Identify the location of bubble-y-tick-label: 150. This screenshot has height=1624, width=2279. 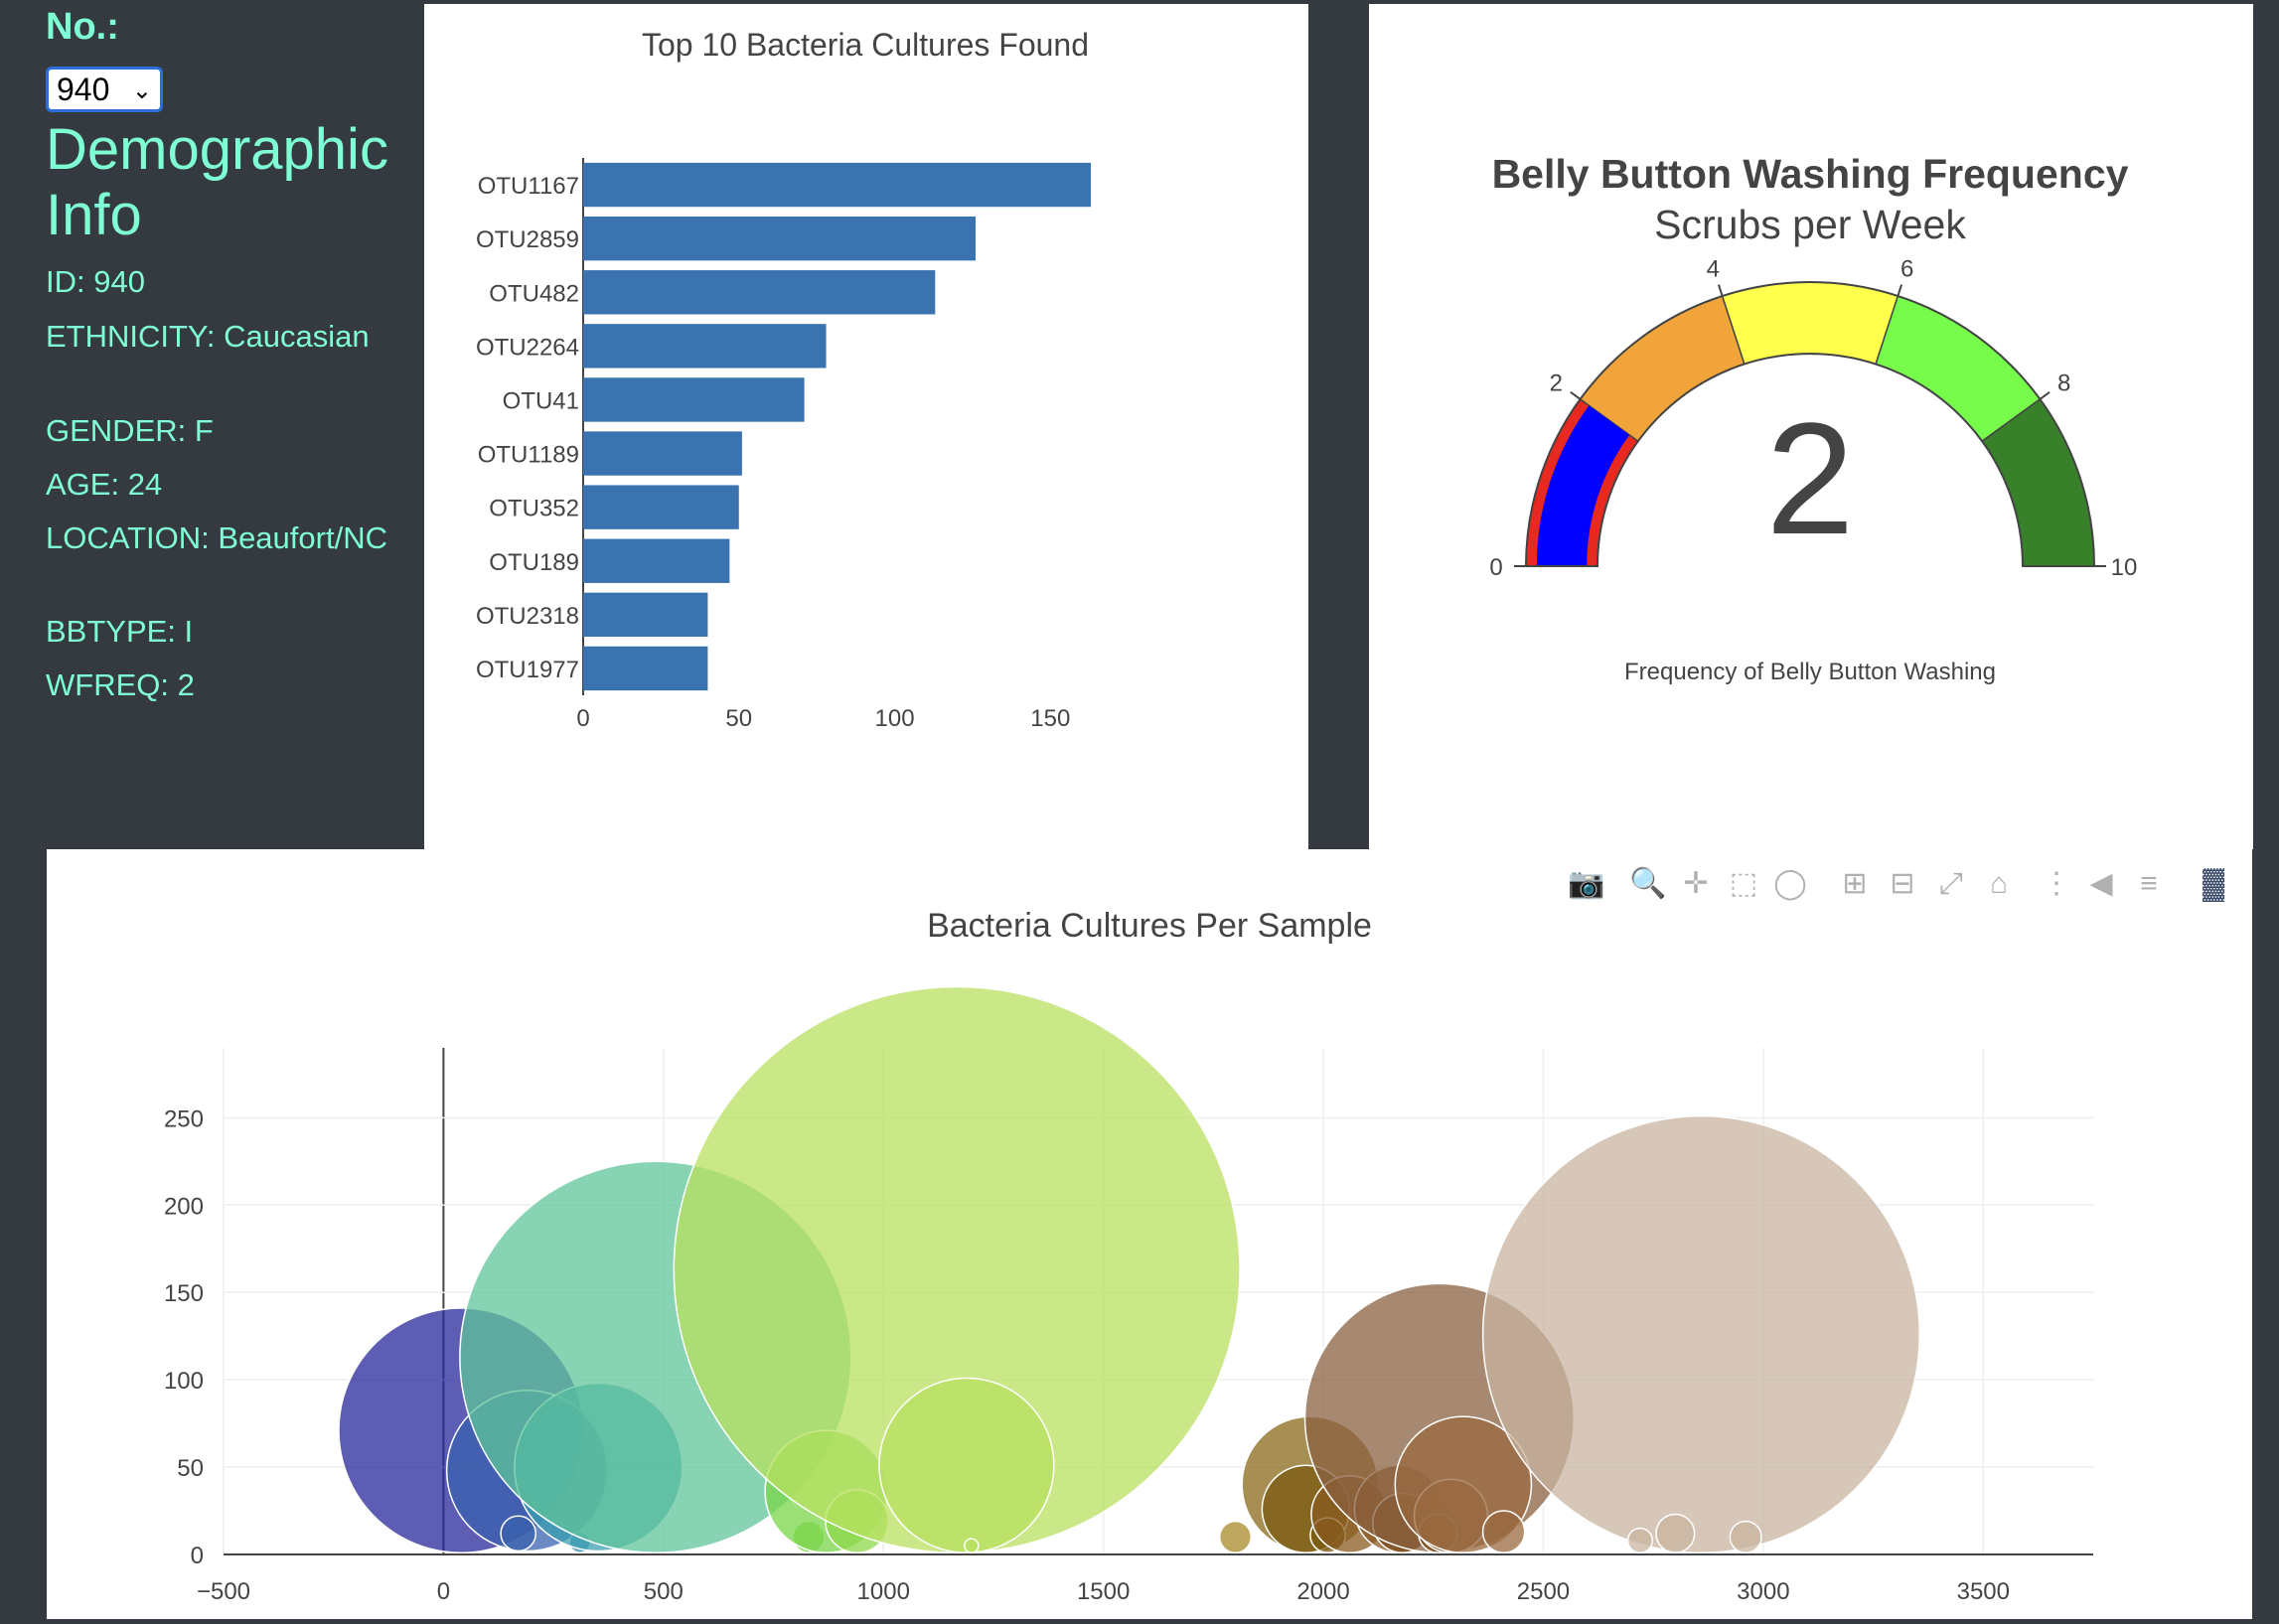
(184, 1293).